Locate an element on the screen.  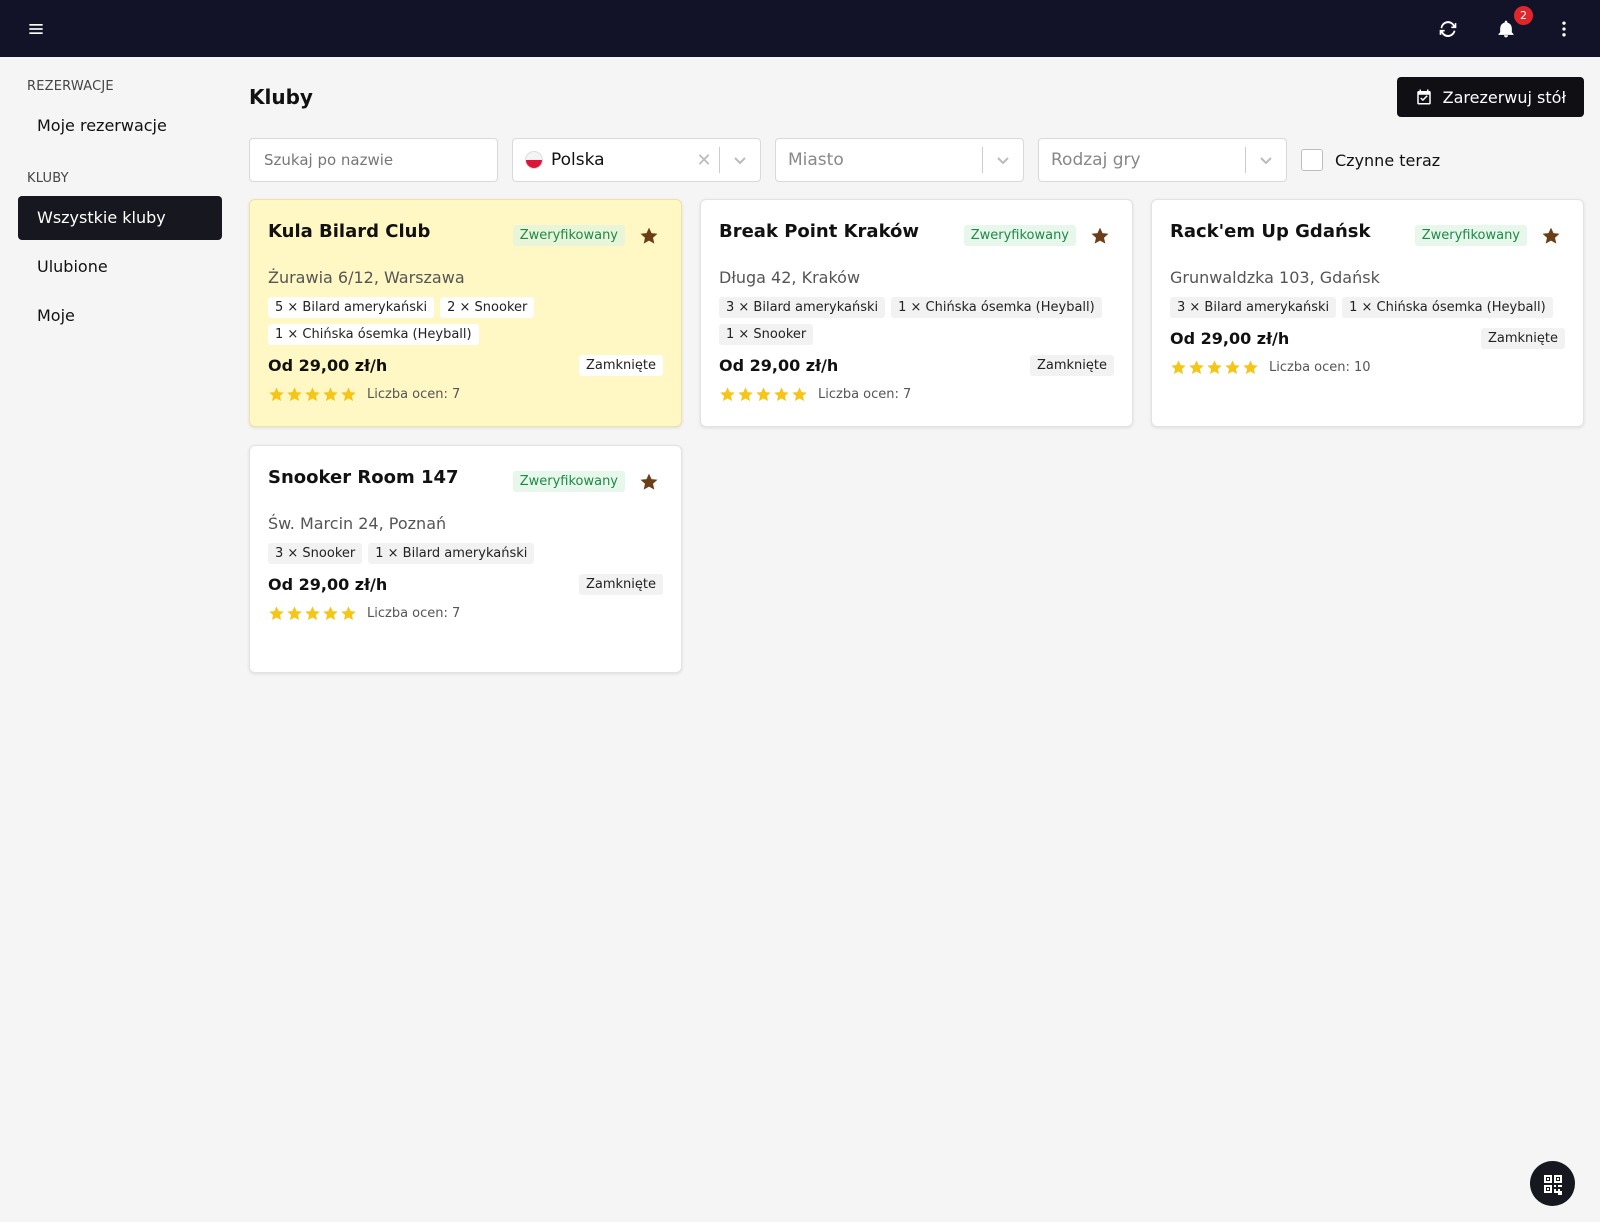
menu-icon is located at coordinates (36, 29).